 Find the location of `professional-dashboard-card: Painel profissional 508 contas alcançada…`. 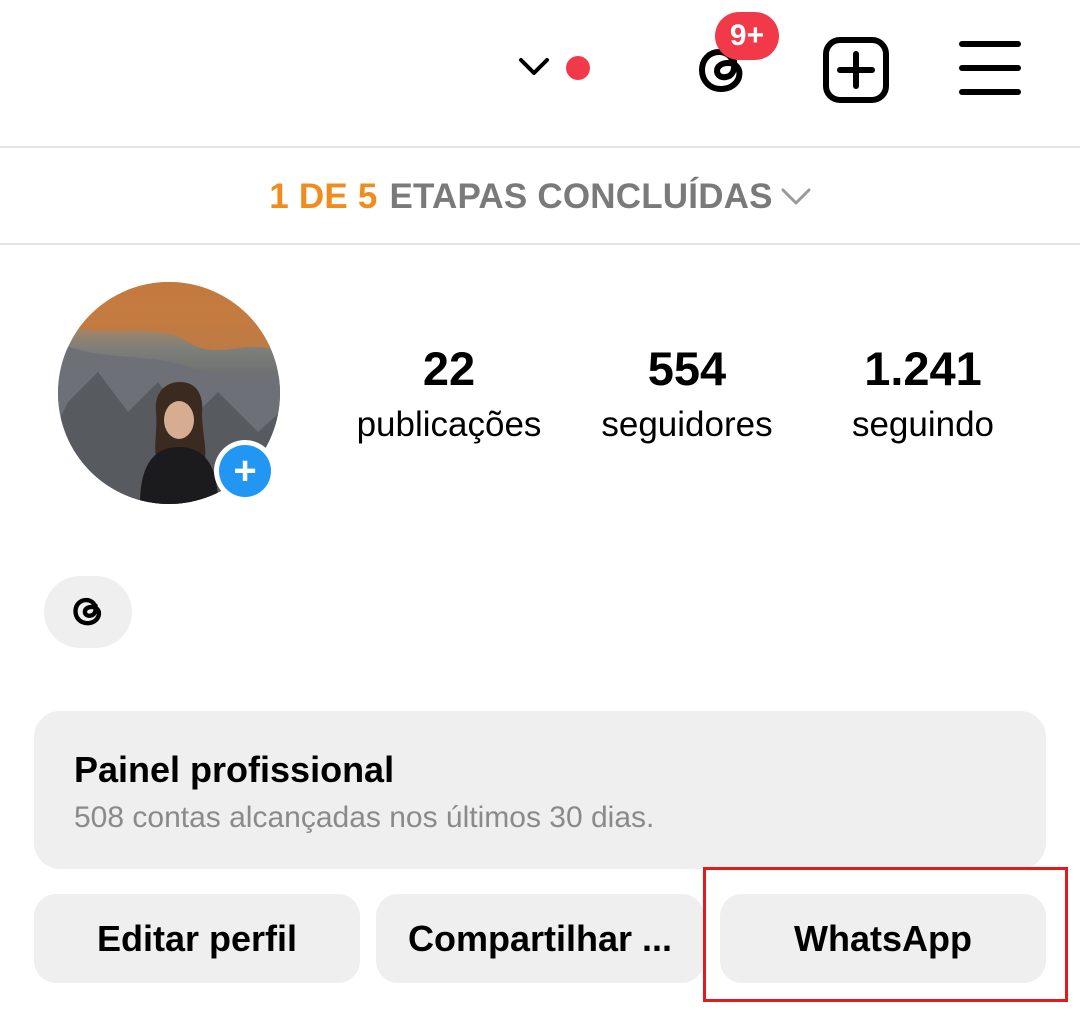

professional-dashboard-card: Painel profissional 508 contas alcançada… is located at coordinates (540, 790).